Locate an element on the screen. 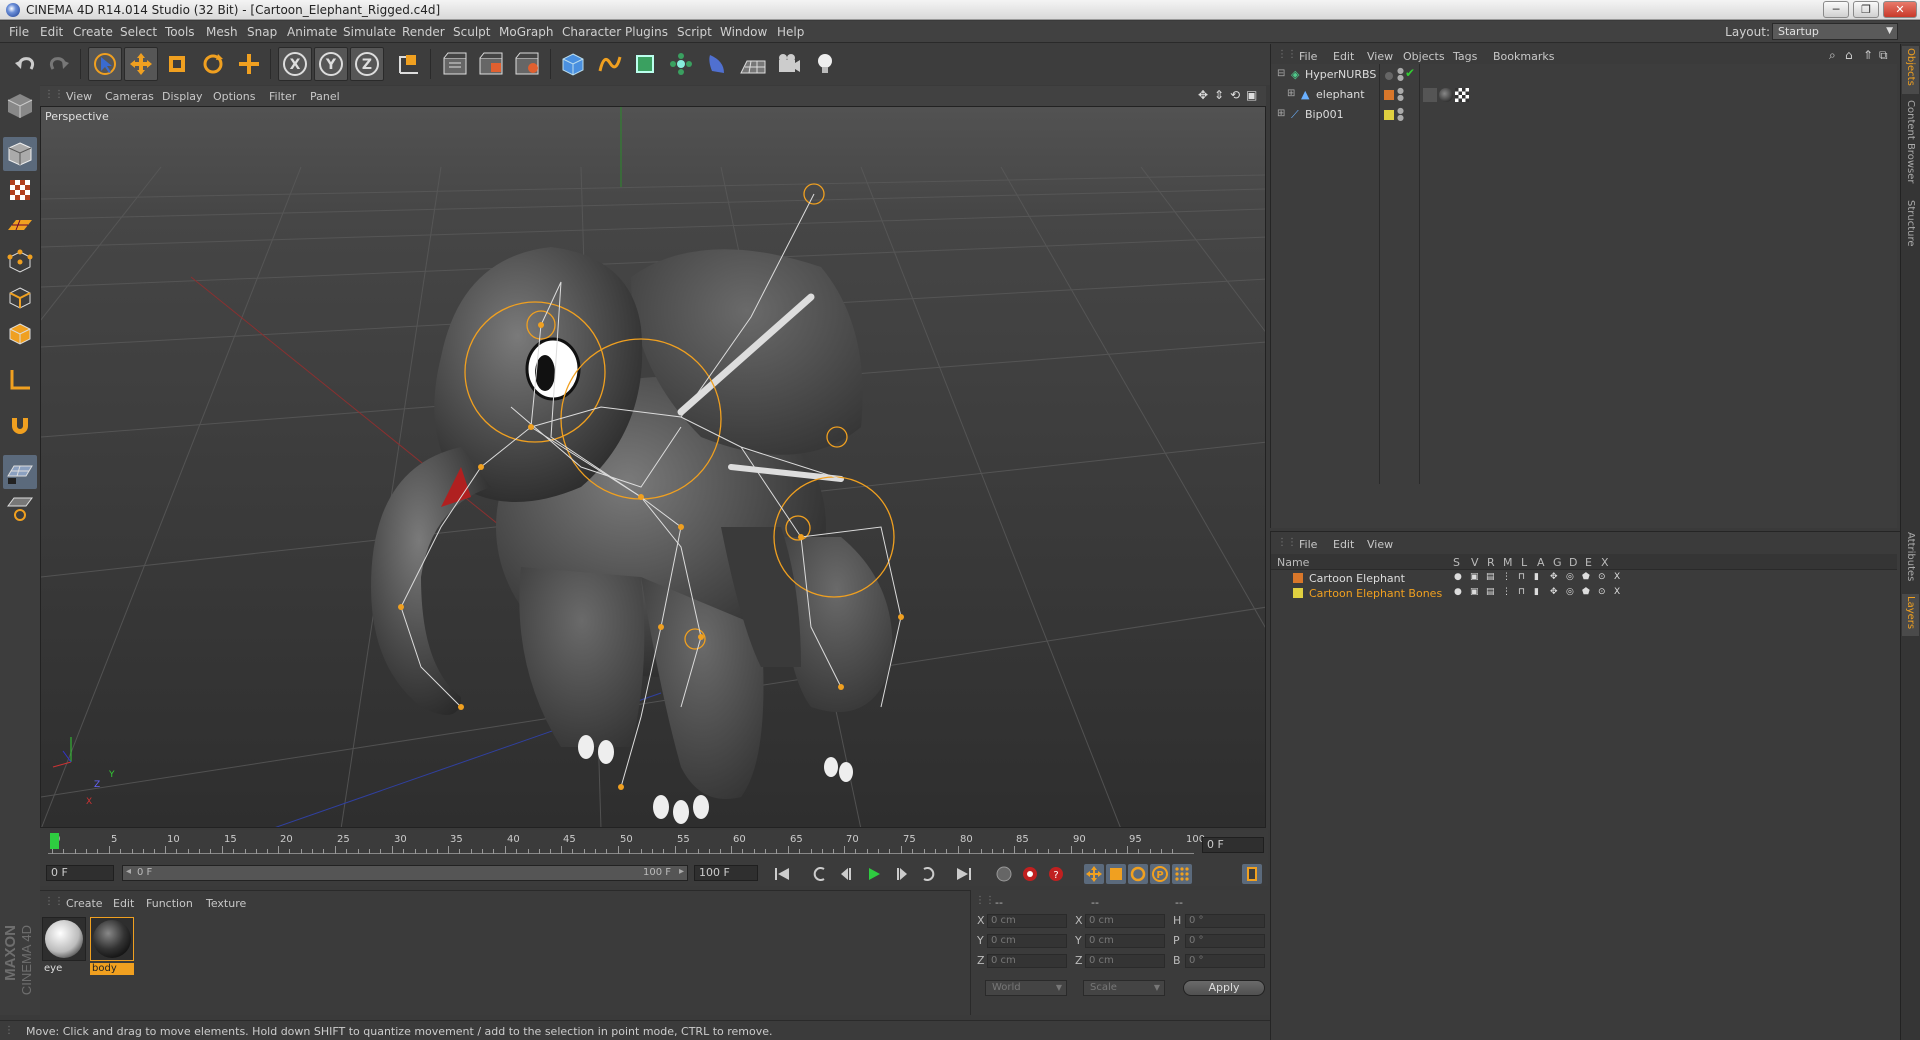 This screenshot has height=1040, width=1920. object-row-hypernurbs: ⊟ ◈ HyperNURBS ● ● ✔ is located at coordinates (1584, 75).